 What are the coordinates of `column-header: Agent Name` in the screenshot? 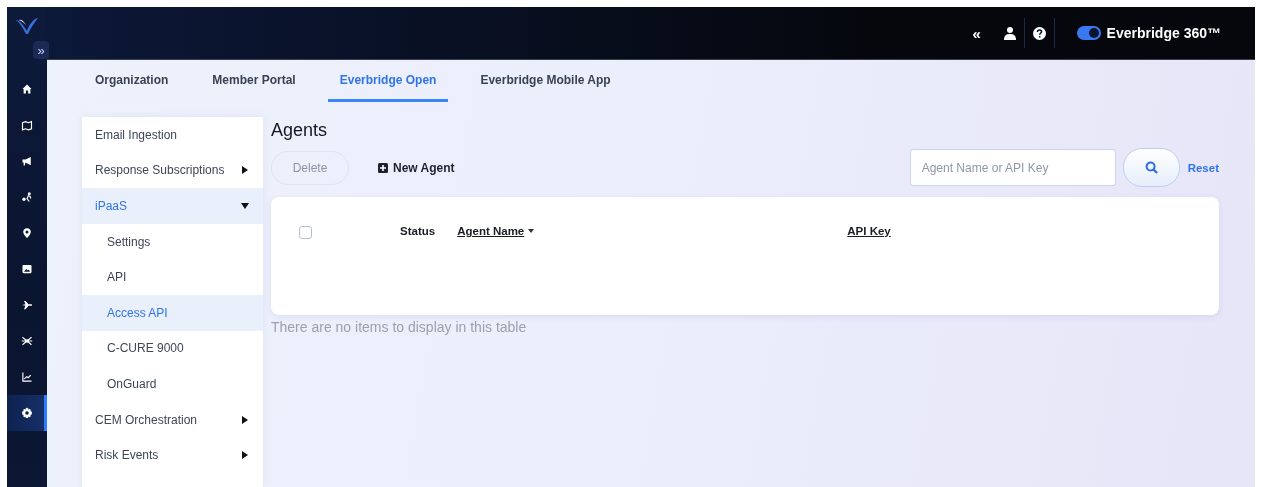 It's located at (496, 231).